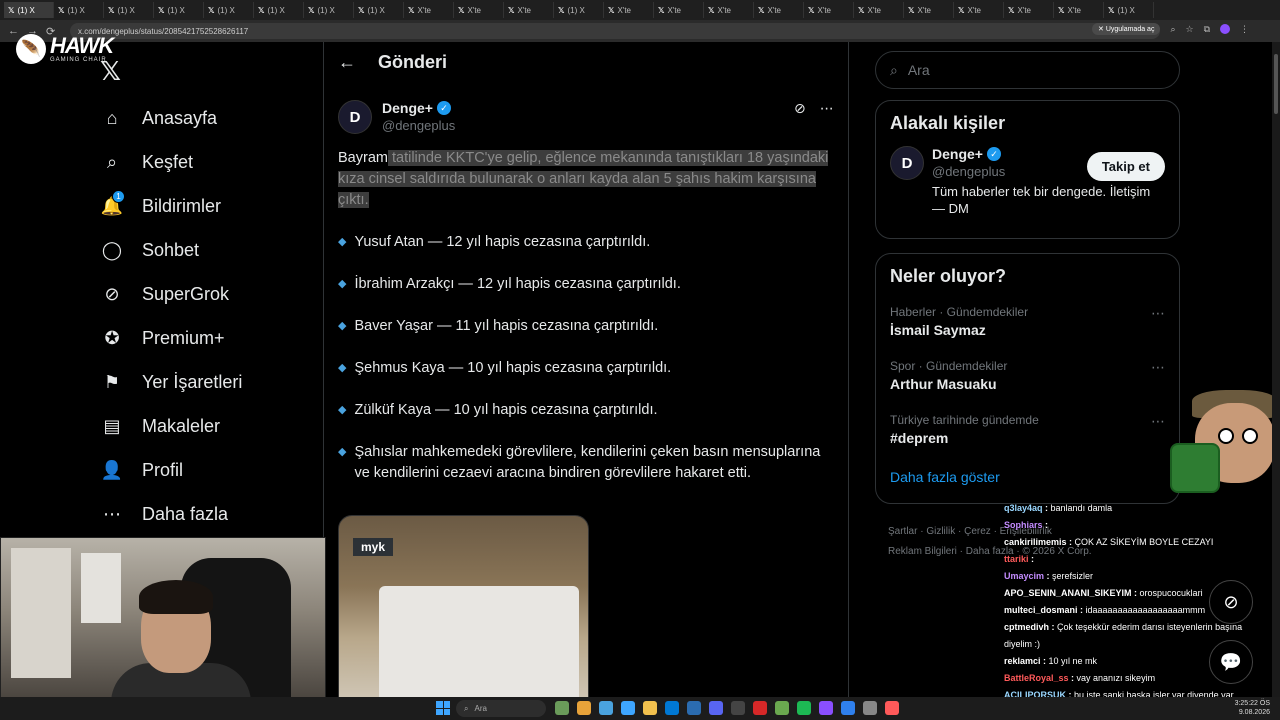 The height and width of the screenshot is (720, 1280). I want to click on trend-item: Spor · Gündemdekiler Arthur Masuaku ⋯, so click(1027, 378).